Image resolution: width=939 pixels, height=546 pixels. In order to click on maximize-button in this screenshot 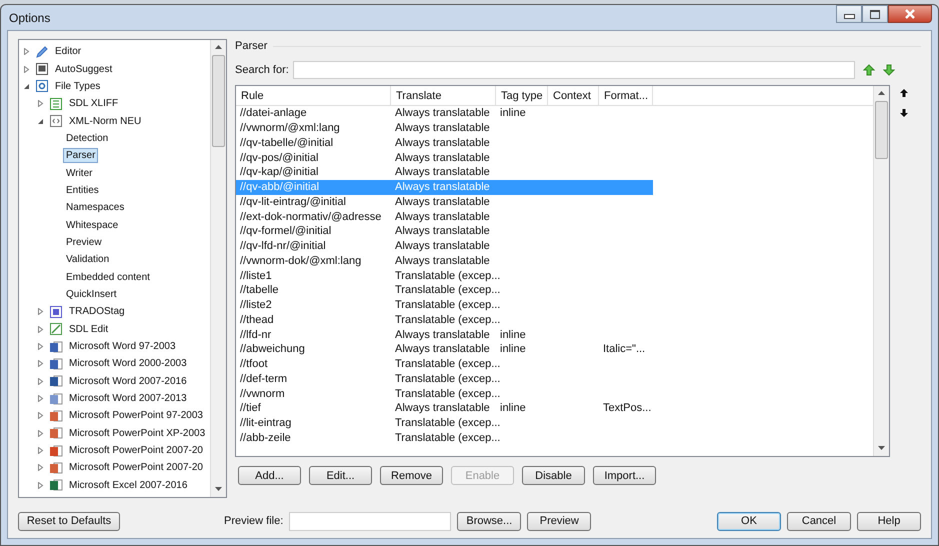, I will do `click(875, 14)`.